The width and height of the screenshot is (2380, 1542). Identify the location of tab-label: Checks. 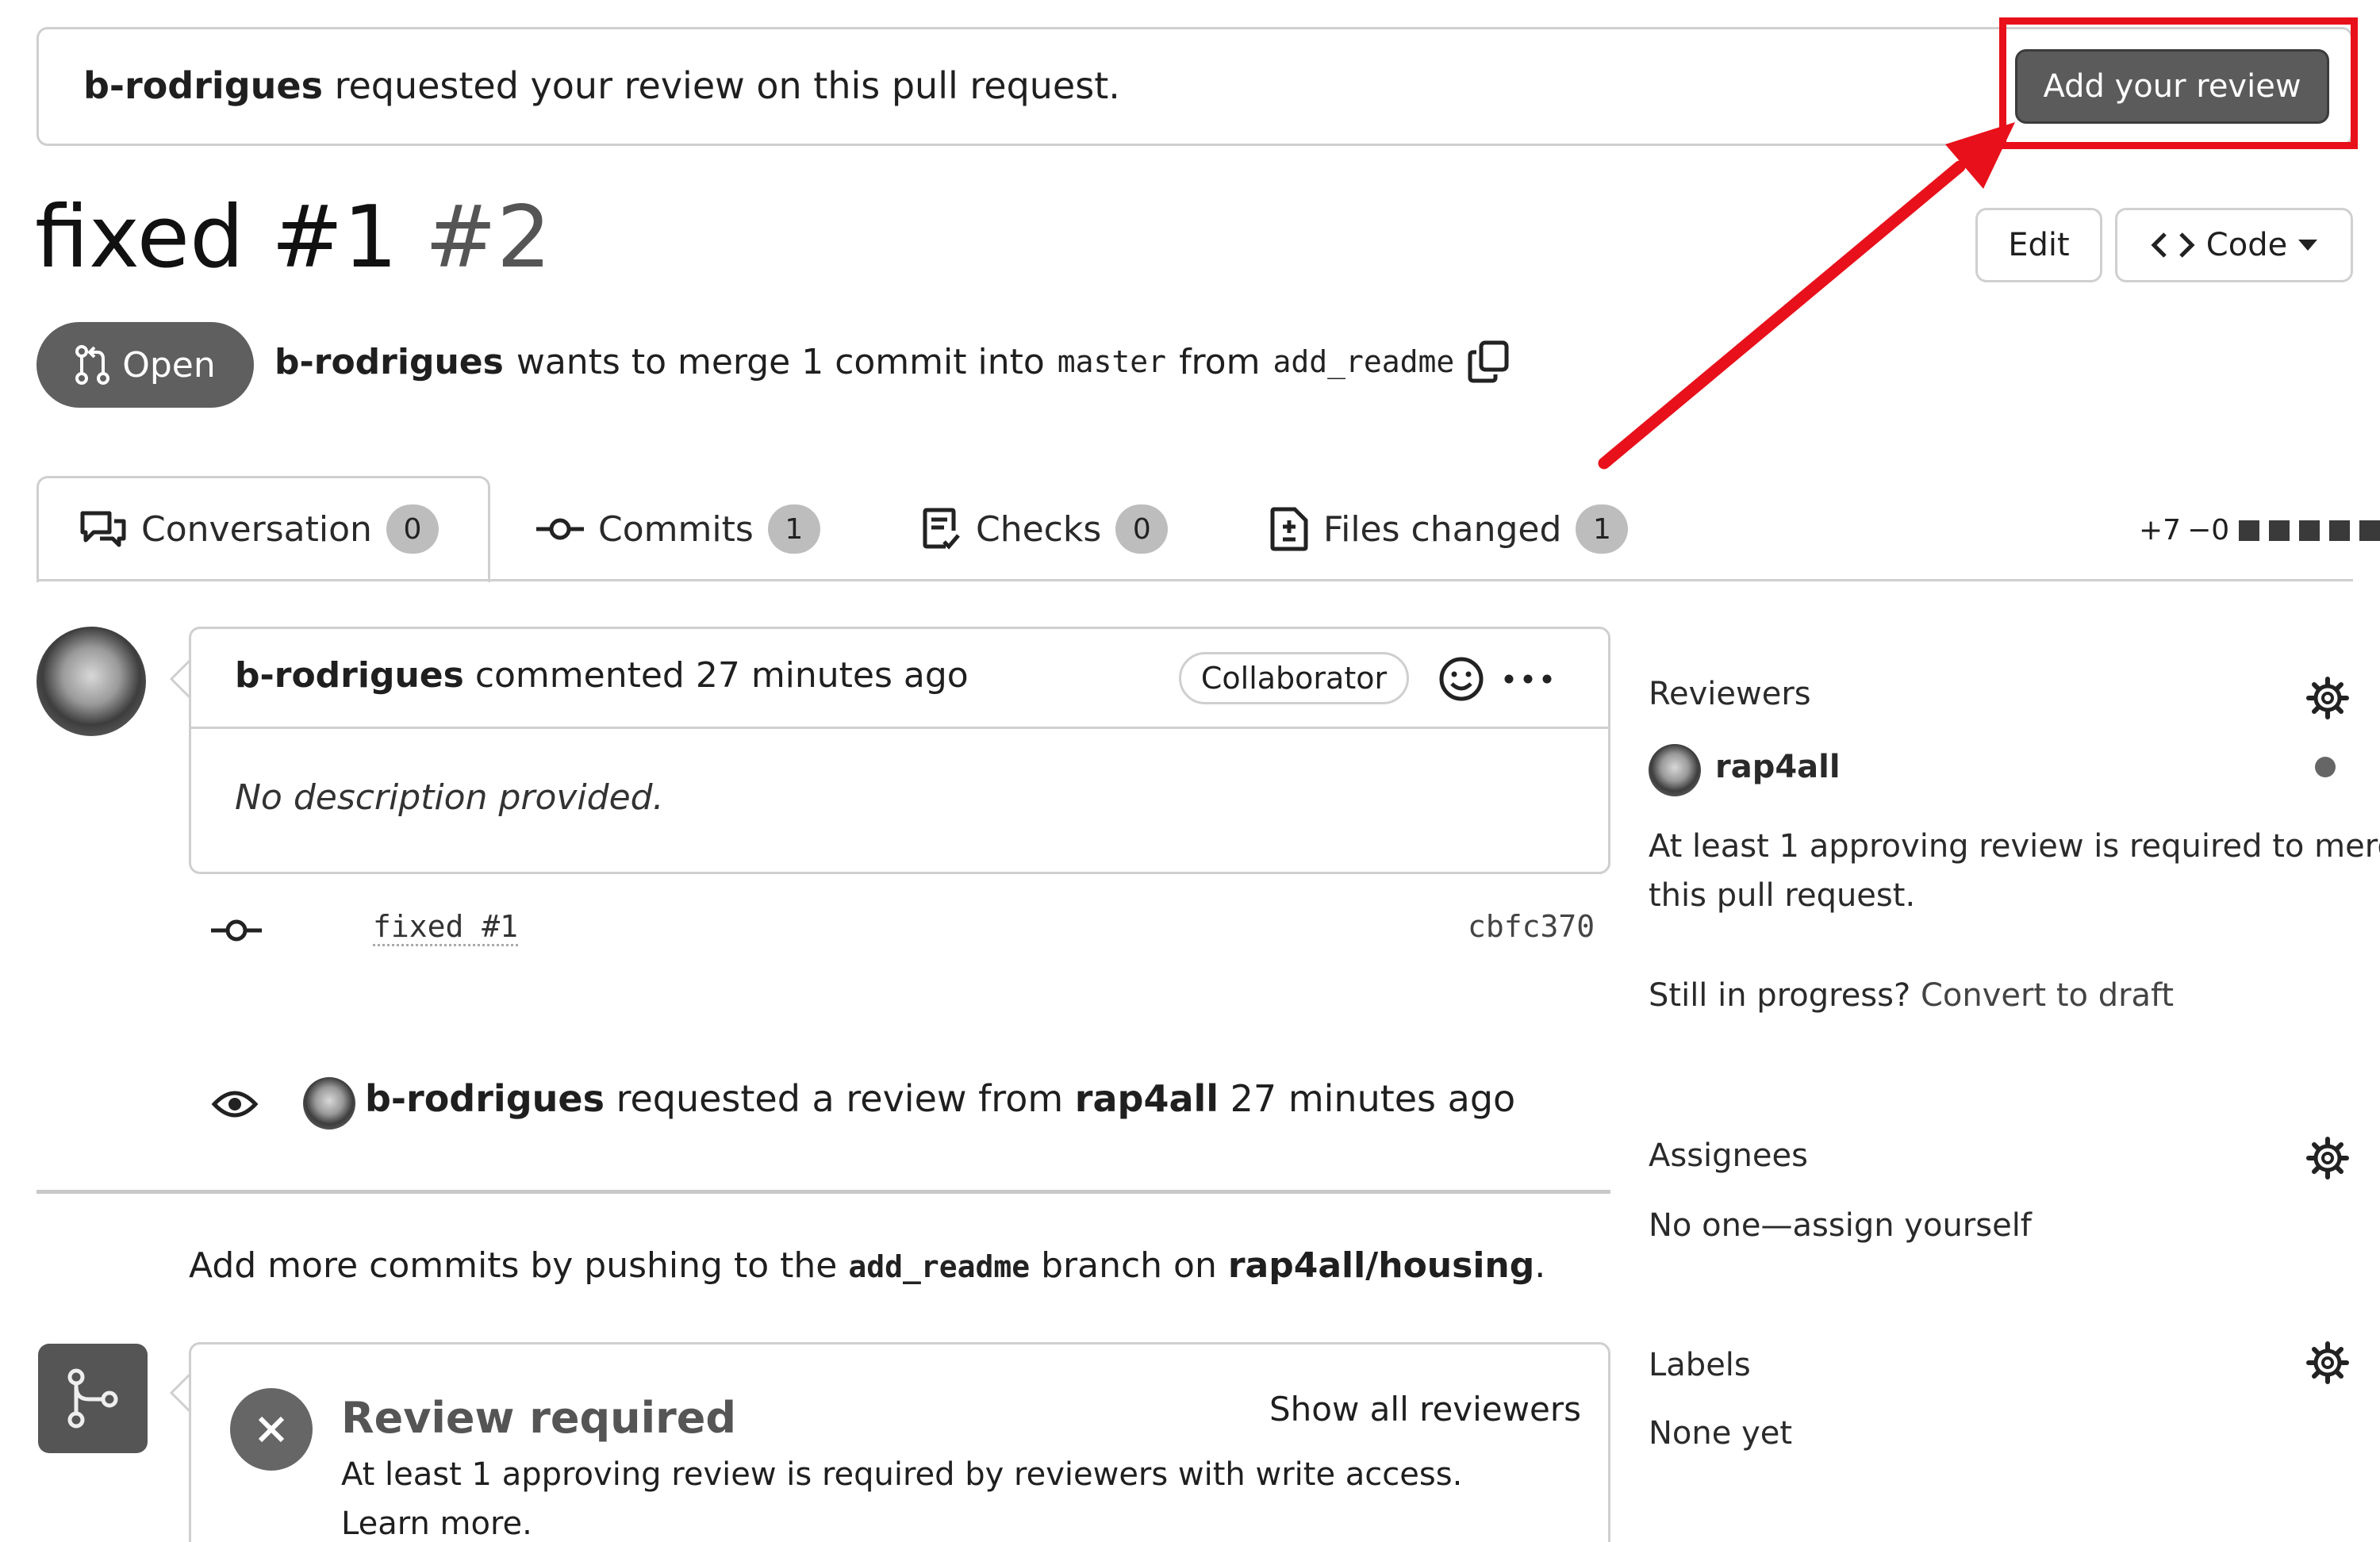
(1039, 529).